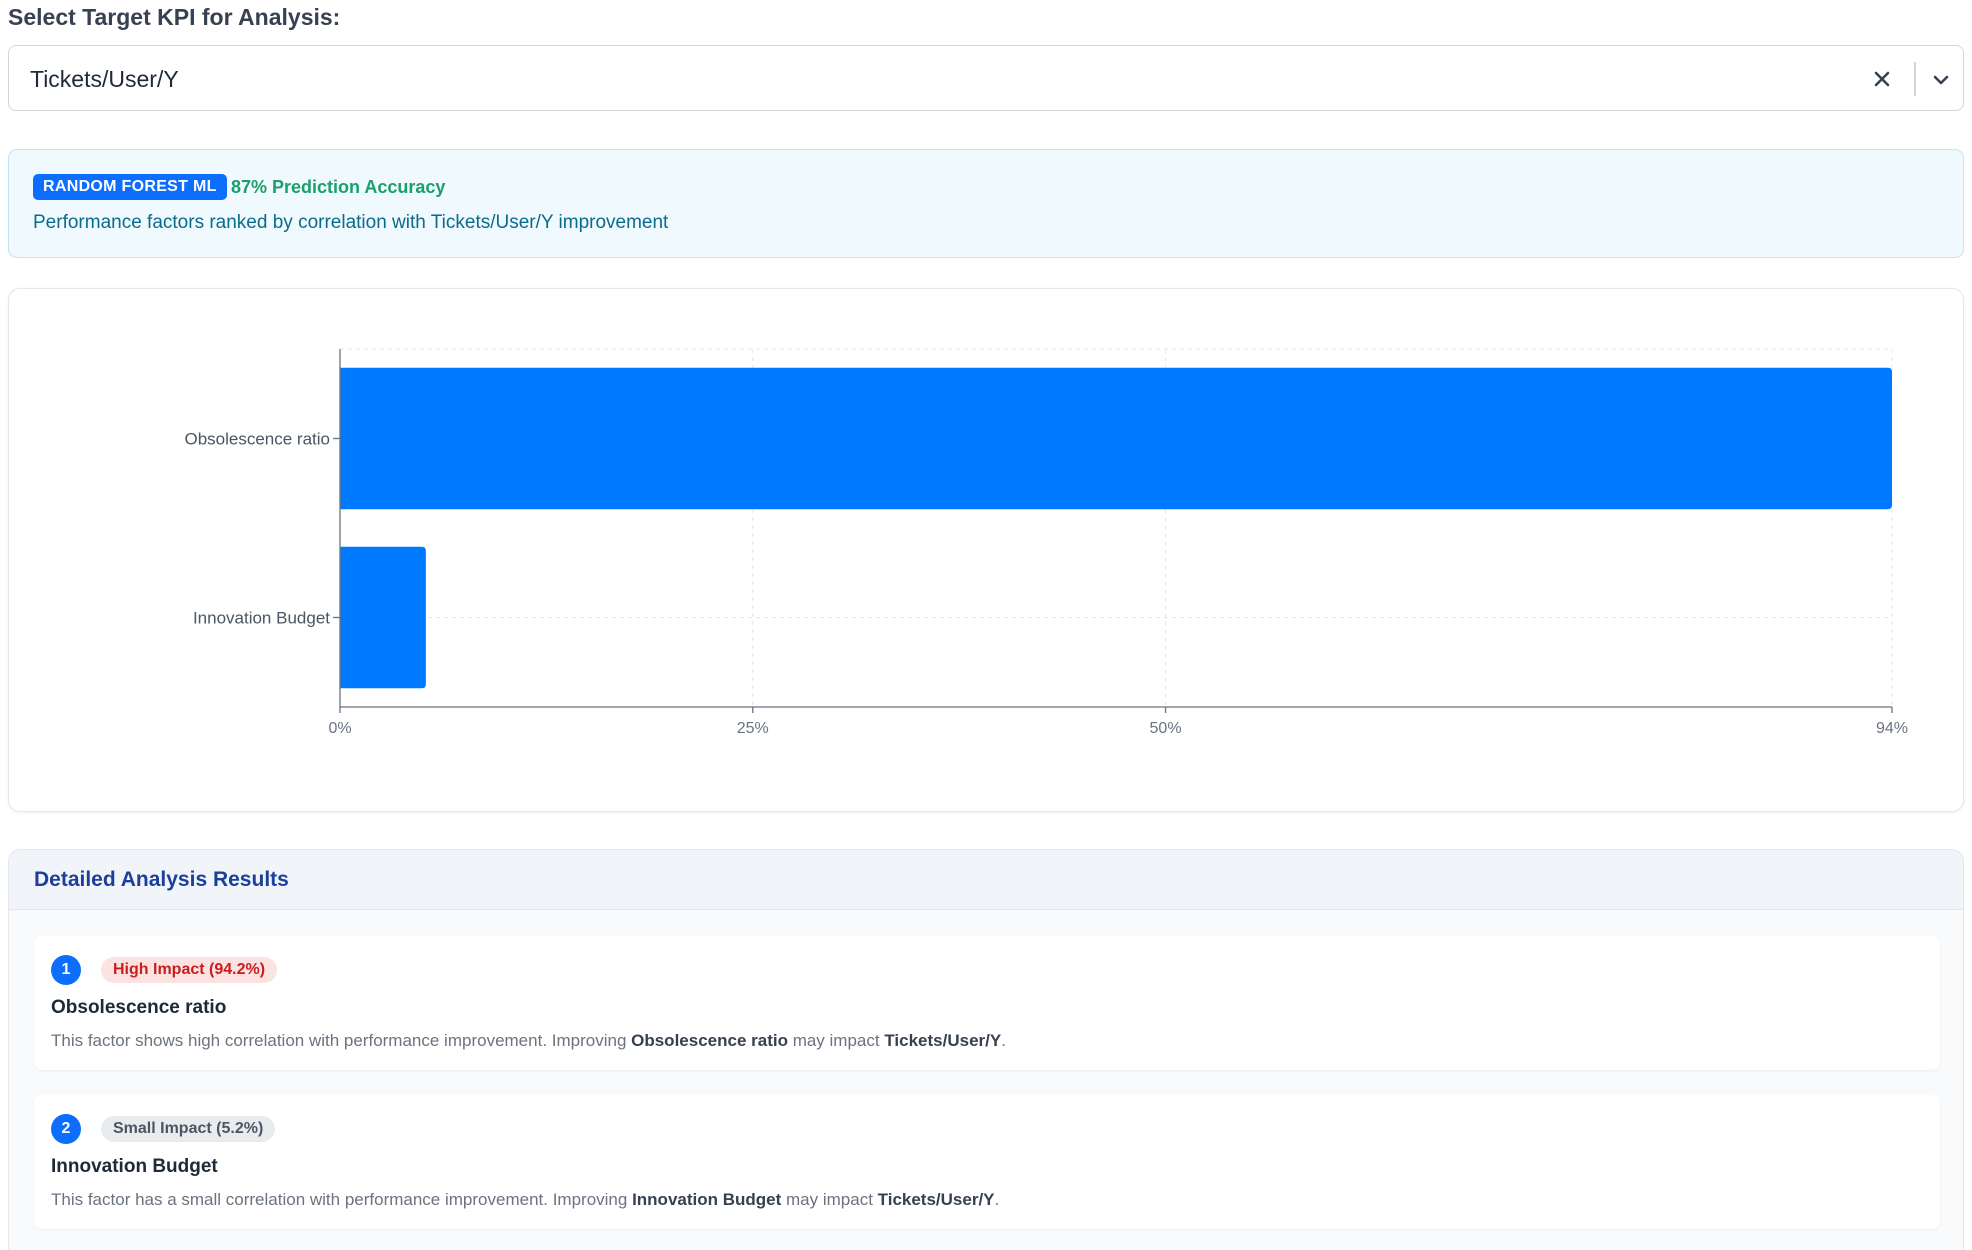  Describe the element at coordinates (161, 879) in the screenshot. I see `detailed-analysis-title: Detailed Analysis Results` at that location.